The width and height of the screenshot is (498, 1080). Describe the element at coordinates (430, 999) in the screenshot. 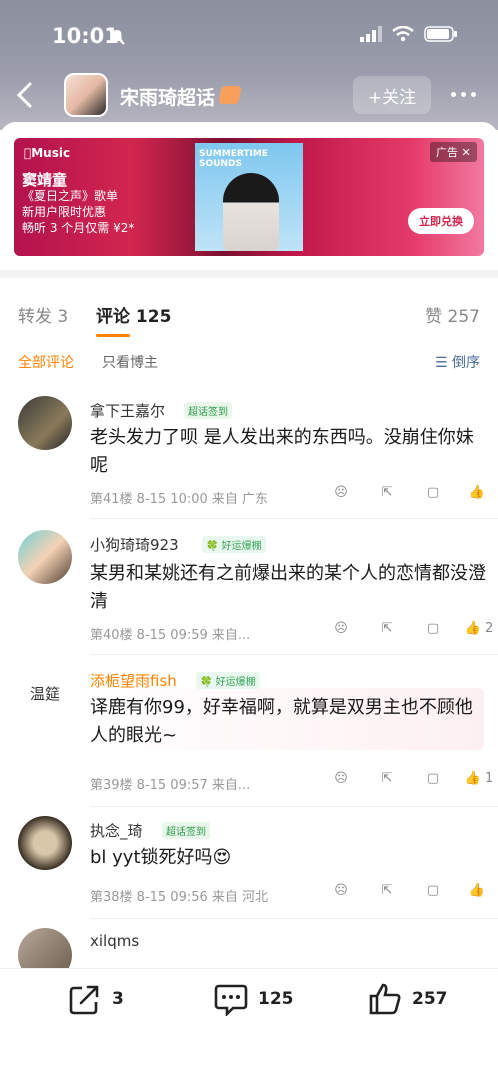

I see `like-count: 257` at that location.